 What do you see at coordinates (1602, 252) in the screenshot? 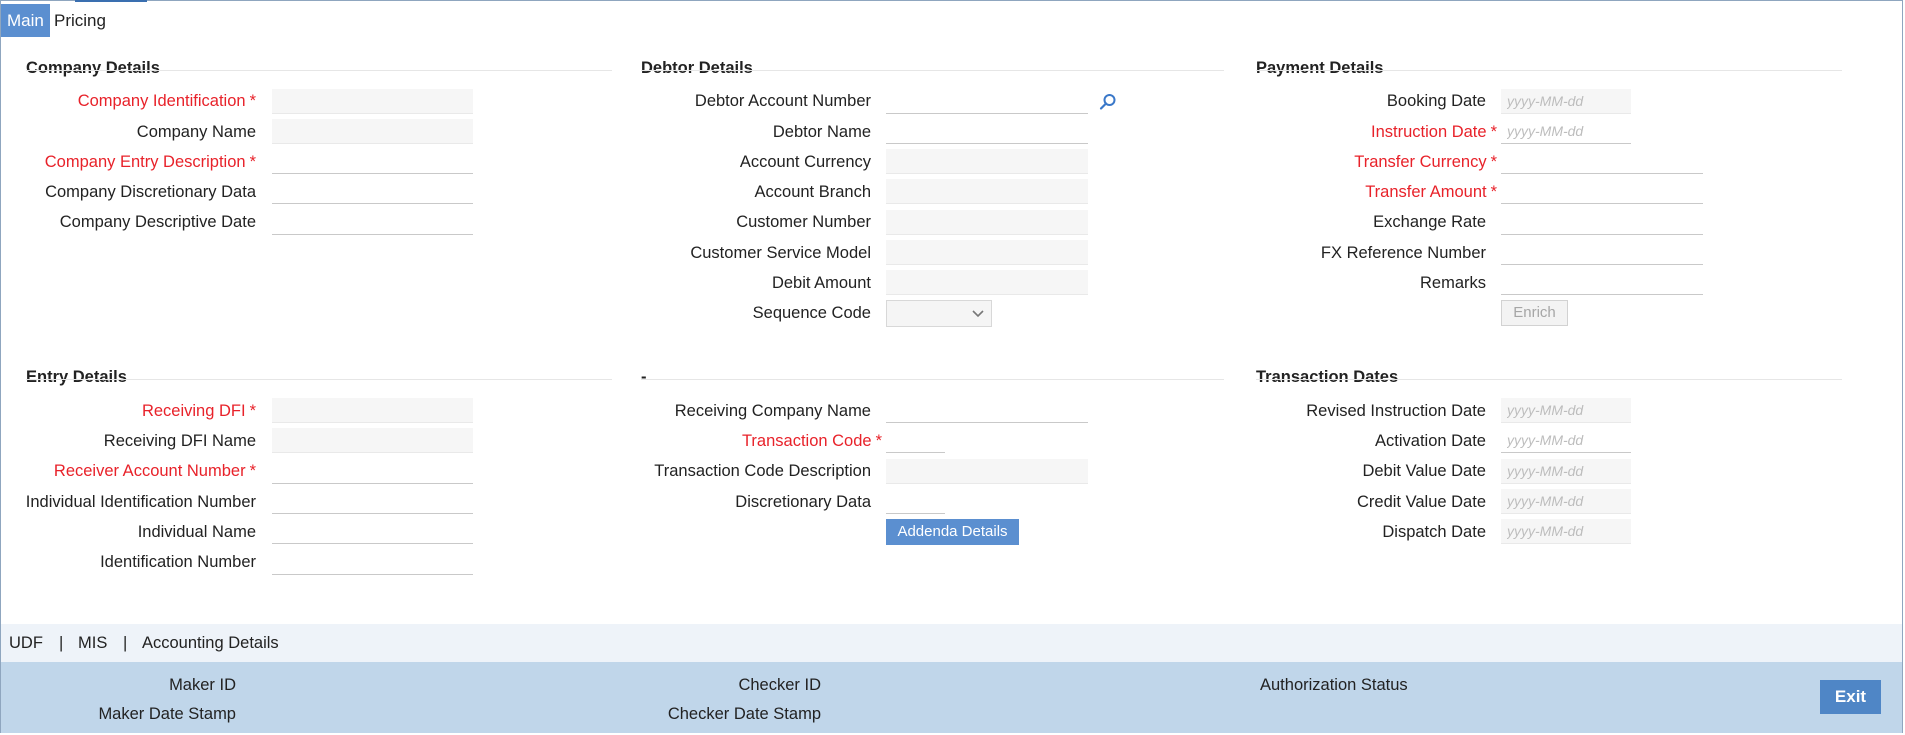
I see `fx-reference-number-field` at bounding box center [1602, 252].